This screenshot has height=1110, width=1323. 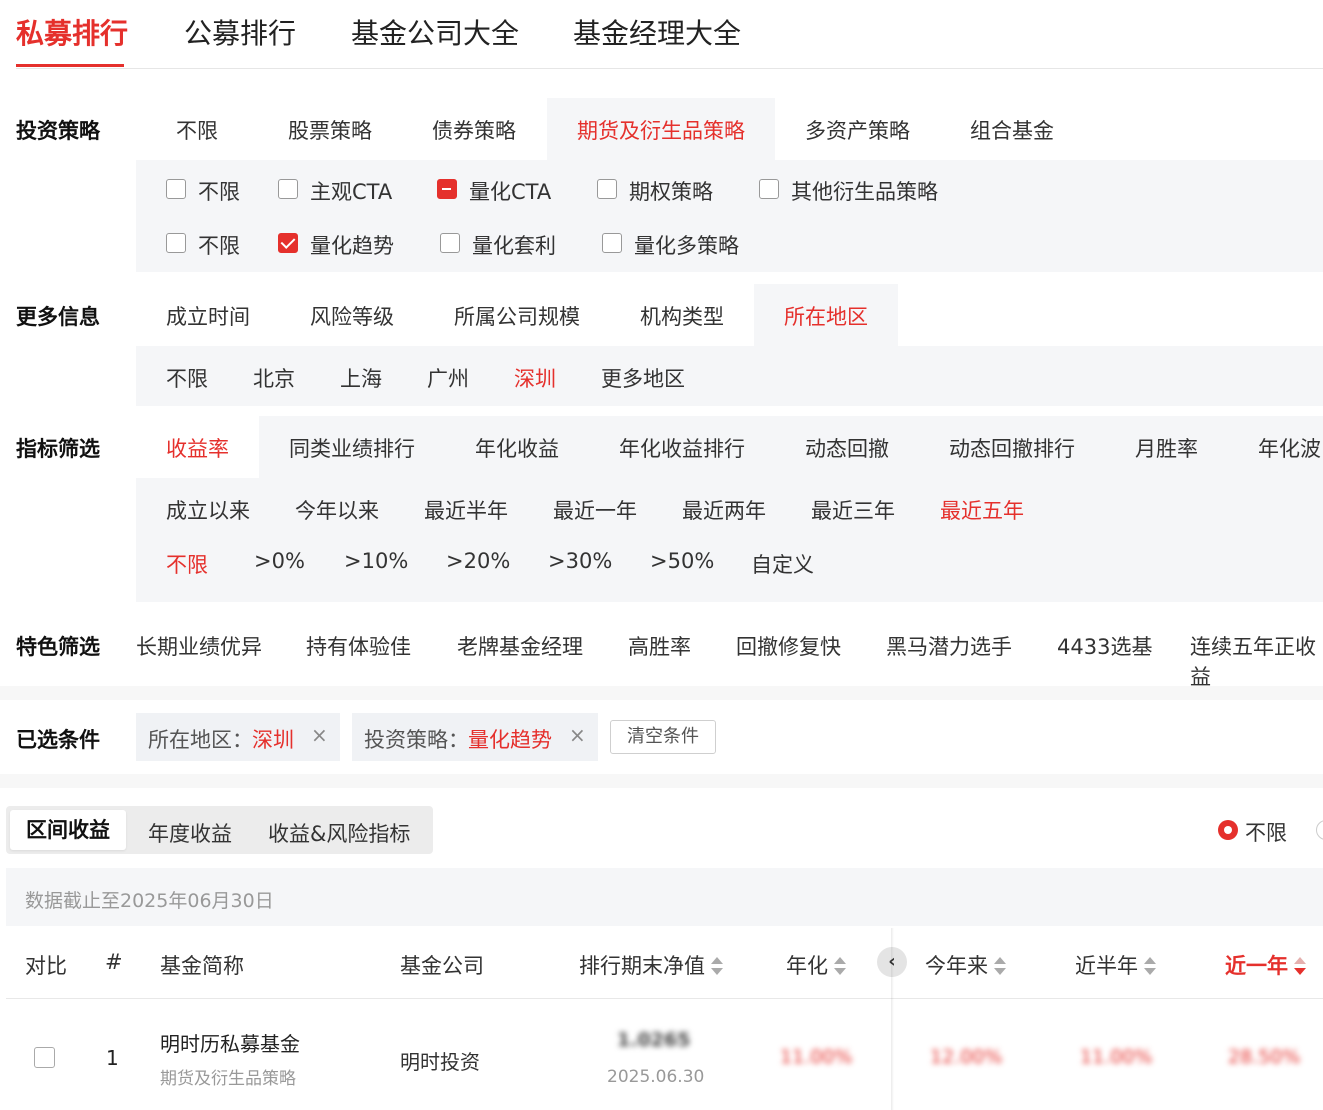 What do you see at coordinates (442, 966) in the screenshot?
I see `col-company: 基金公司` at bounding box center [442, 966].